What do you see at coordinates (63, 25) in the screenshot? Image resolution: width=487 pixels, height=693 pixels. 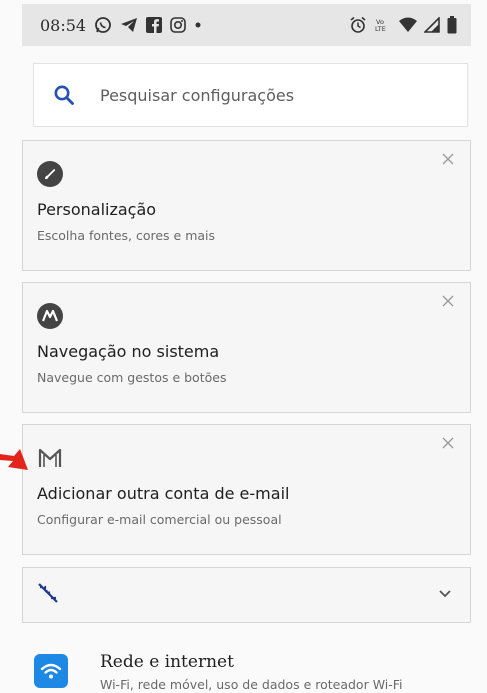 I see `status-time: 08:54` at bounding box center [63, 25].